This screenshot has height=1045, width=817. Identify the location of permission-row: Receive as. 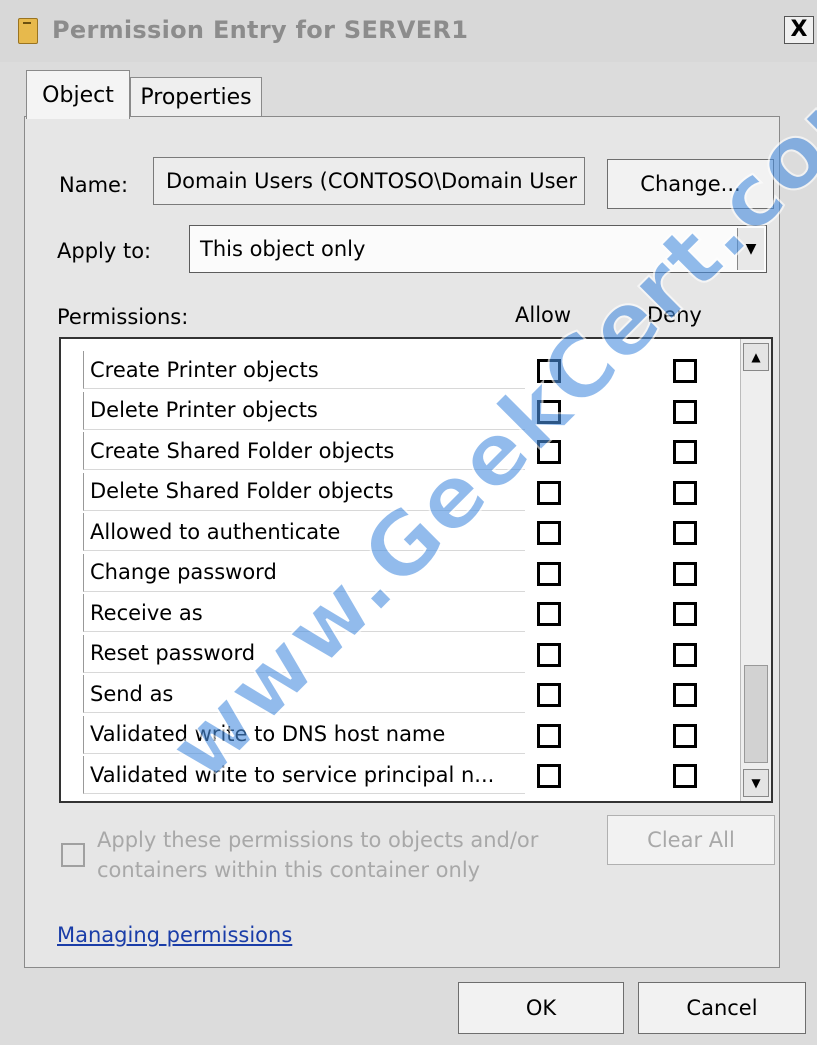
(403, 614).